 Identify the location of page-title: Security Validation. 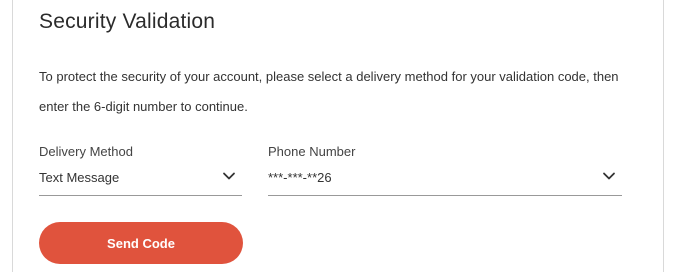
(127, 21).